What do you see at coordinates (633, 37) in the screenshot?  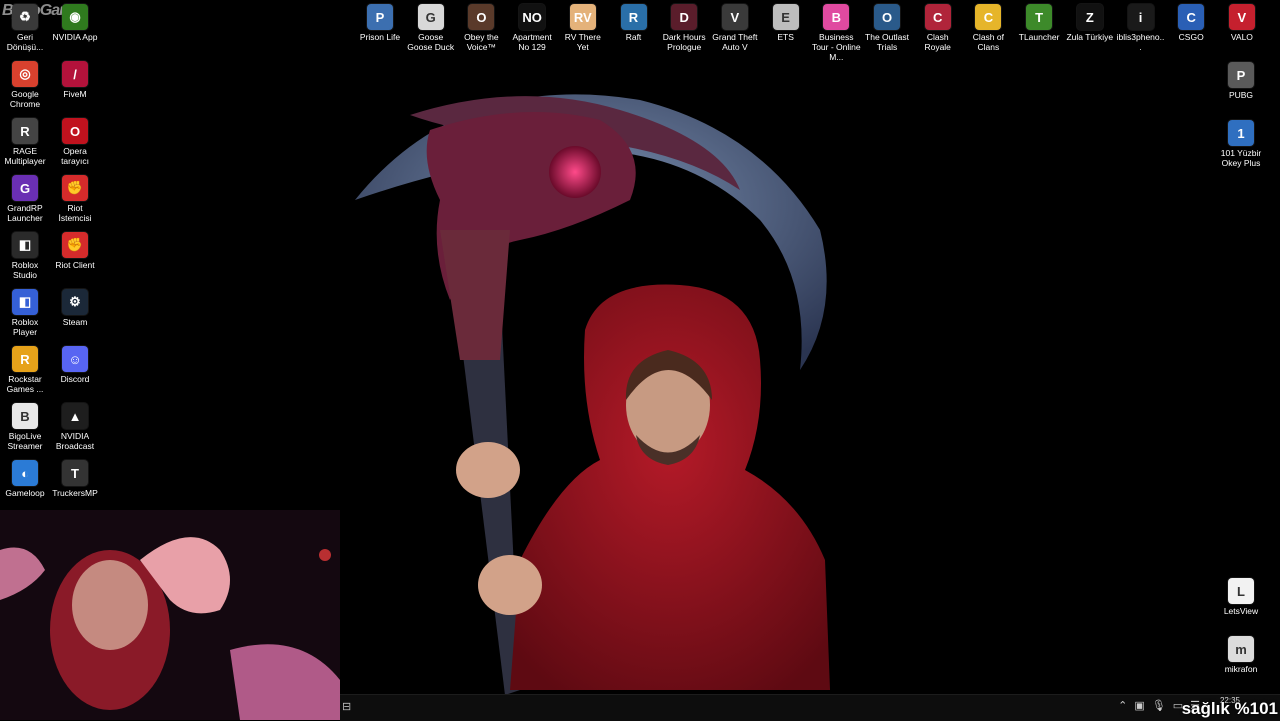 I see `desktop-shortcut-label: Raft` at bounding box center [633, 37].